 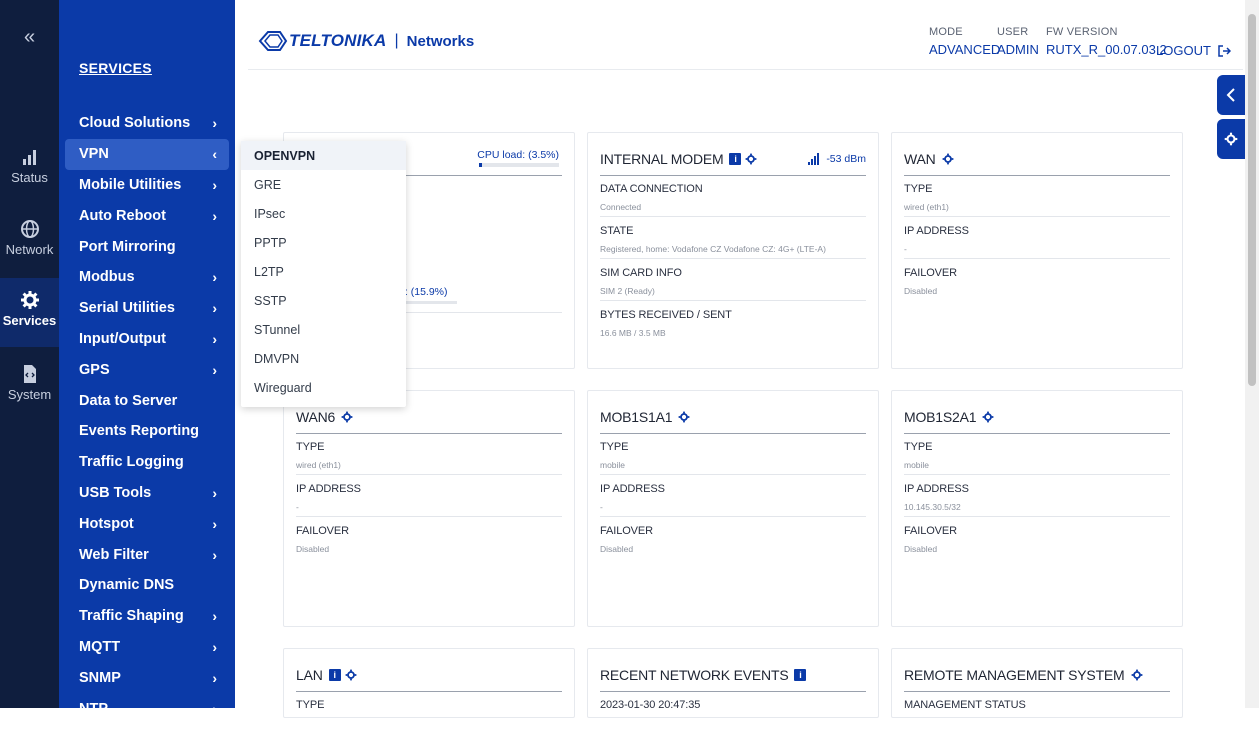 I want to click on menu-item-input-output: Input/Output ›, so click(x=147, y=339).